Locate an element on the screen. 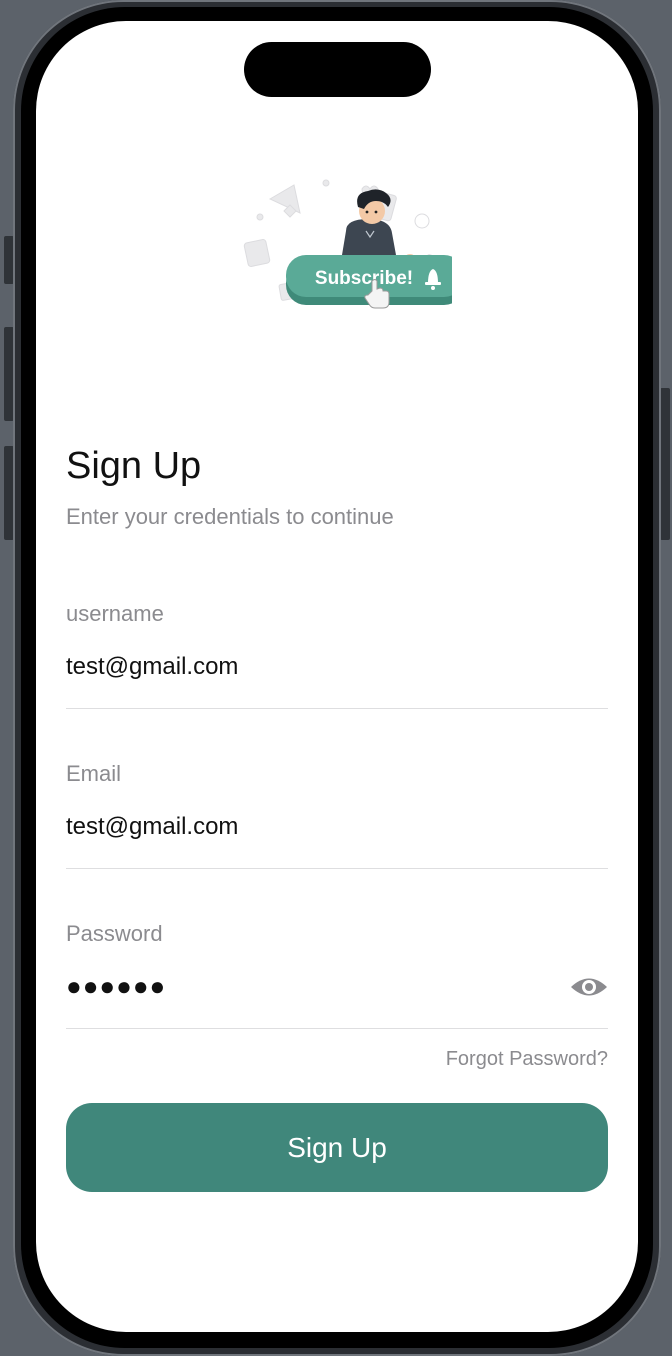 The image size is (672, 1356). subscribe-illustration: Subscribe! is located at coordinates (347, 244).